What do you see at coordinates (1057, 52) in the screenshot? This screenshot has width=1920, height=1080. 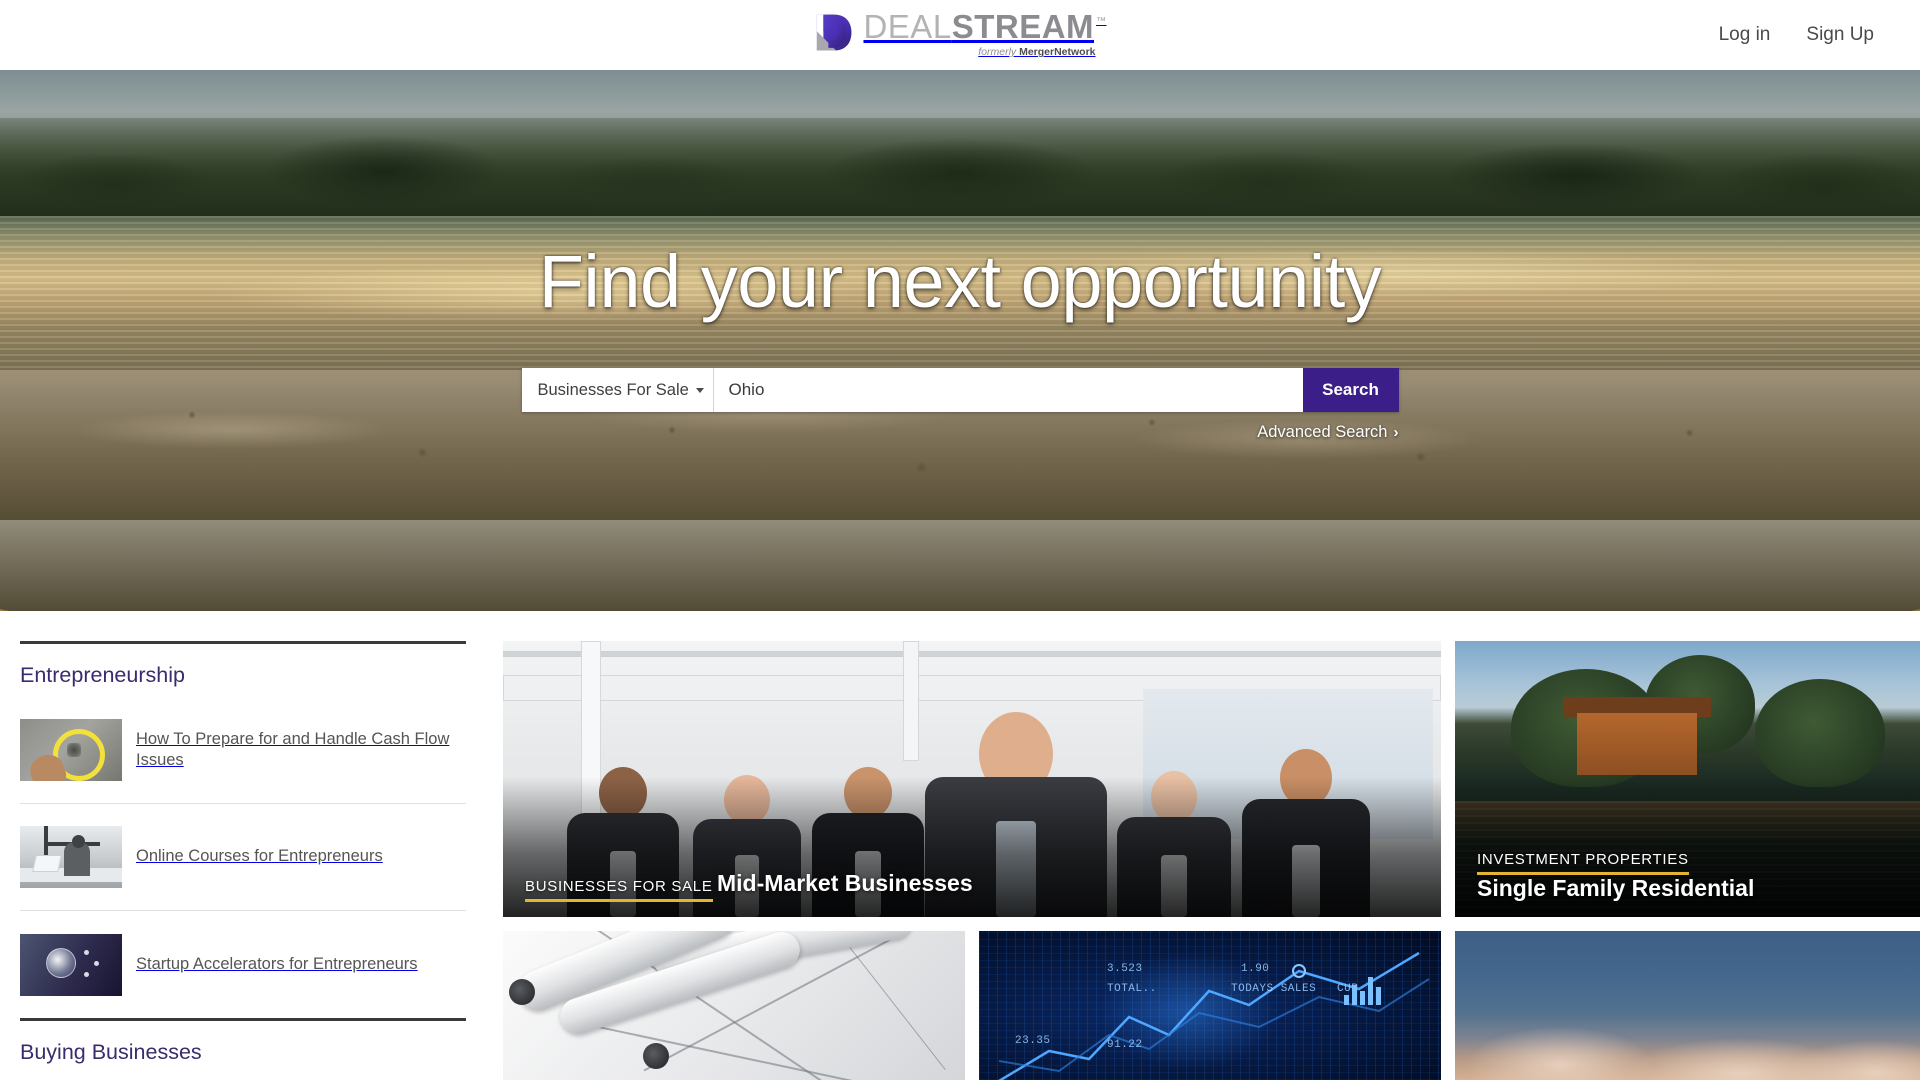 I see `logo-tagline-brand: MergerNetwork` at bounding box center [1057, 52].